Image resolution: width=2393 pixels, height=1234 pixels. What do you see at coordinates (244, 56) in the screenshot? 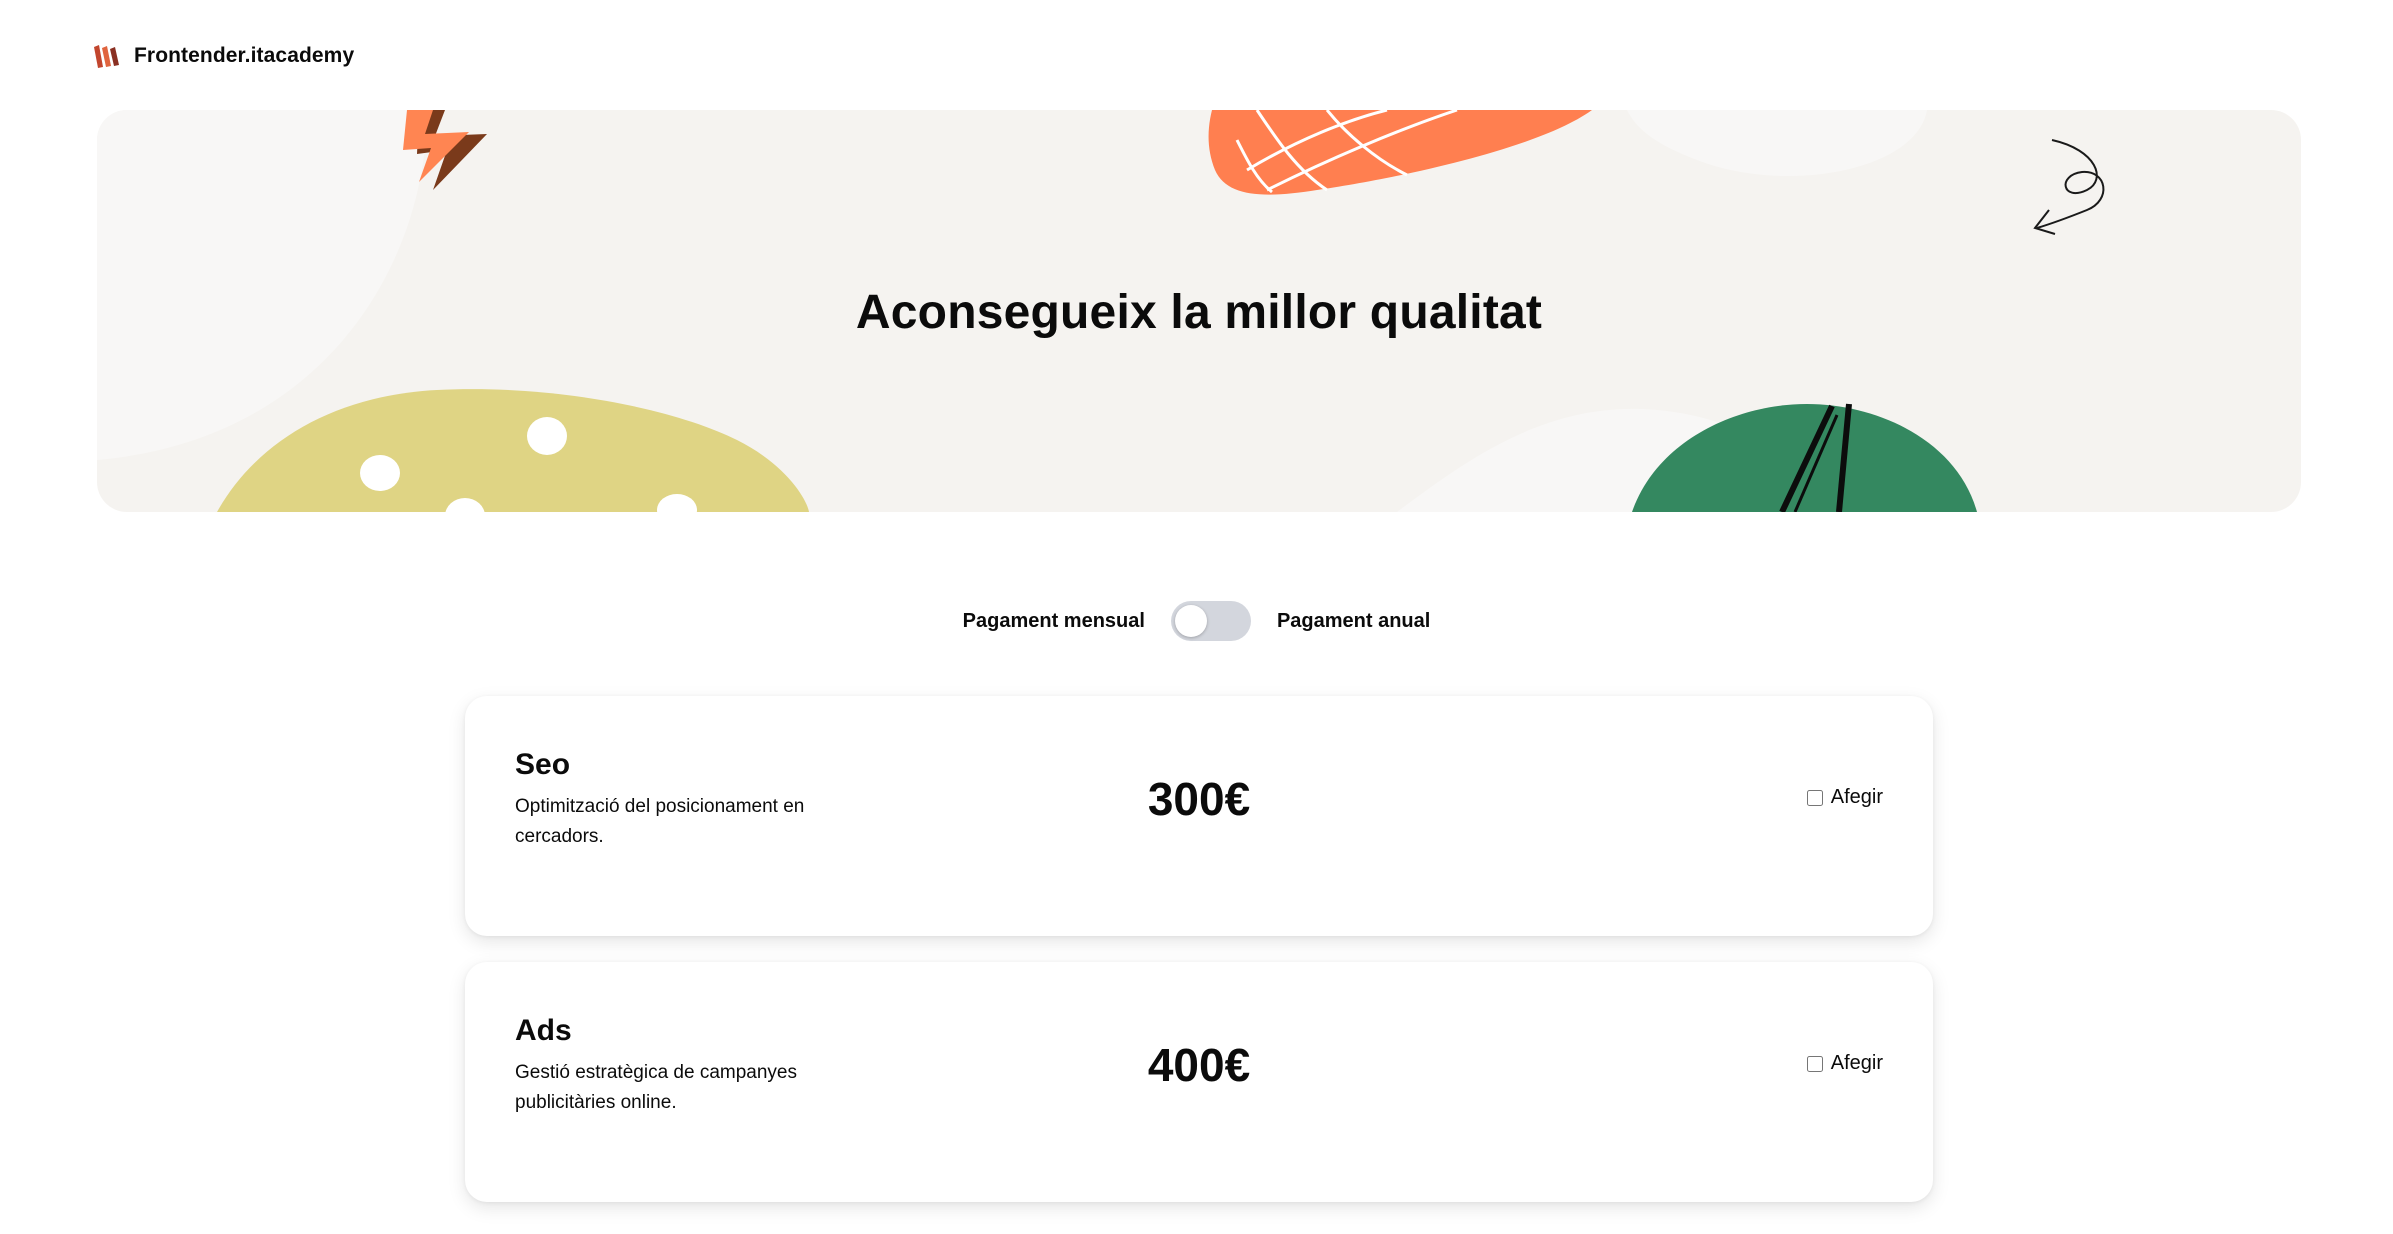
I see `brand-name: Frontender.itacademy` at bounding box center [244, 56].